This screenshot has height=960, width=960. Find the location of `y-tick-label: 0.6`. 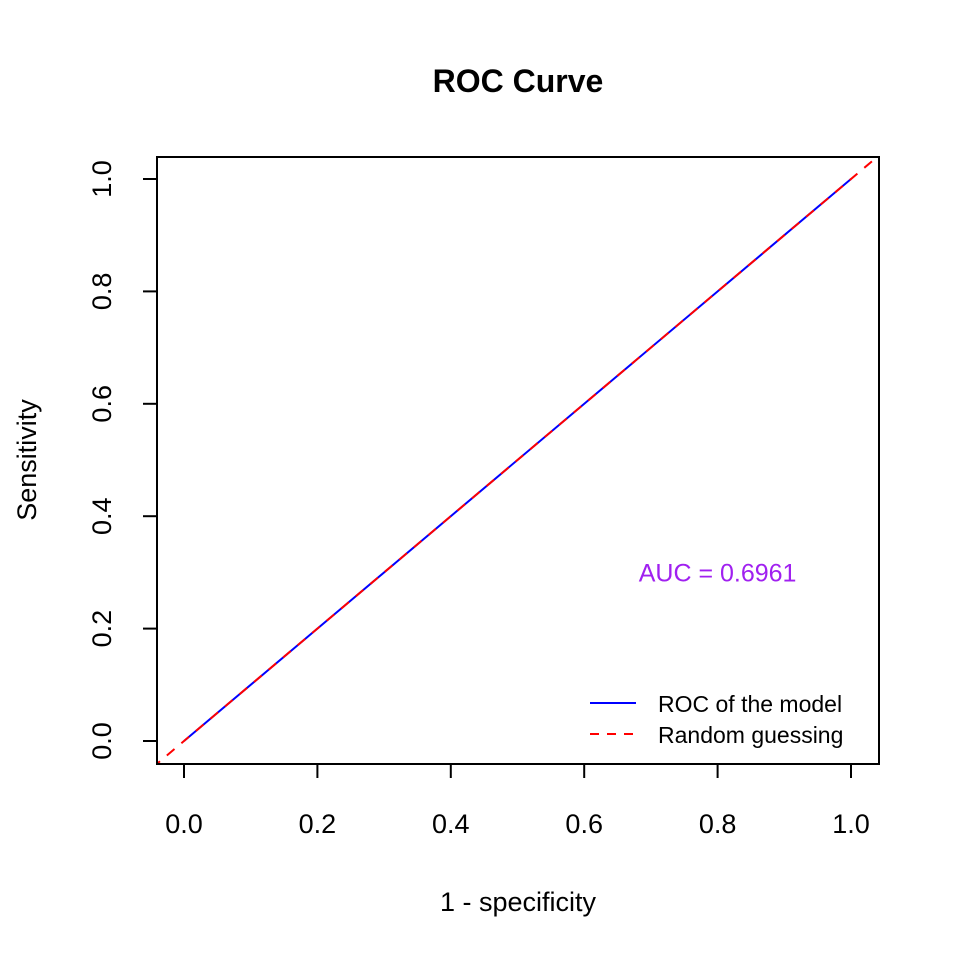

y-tick-label: 0.6 is located at coordinates (102, 404).